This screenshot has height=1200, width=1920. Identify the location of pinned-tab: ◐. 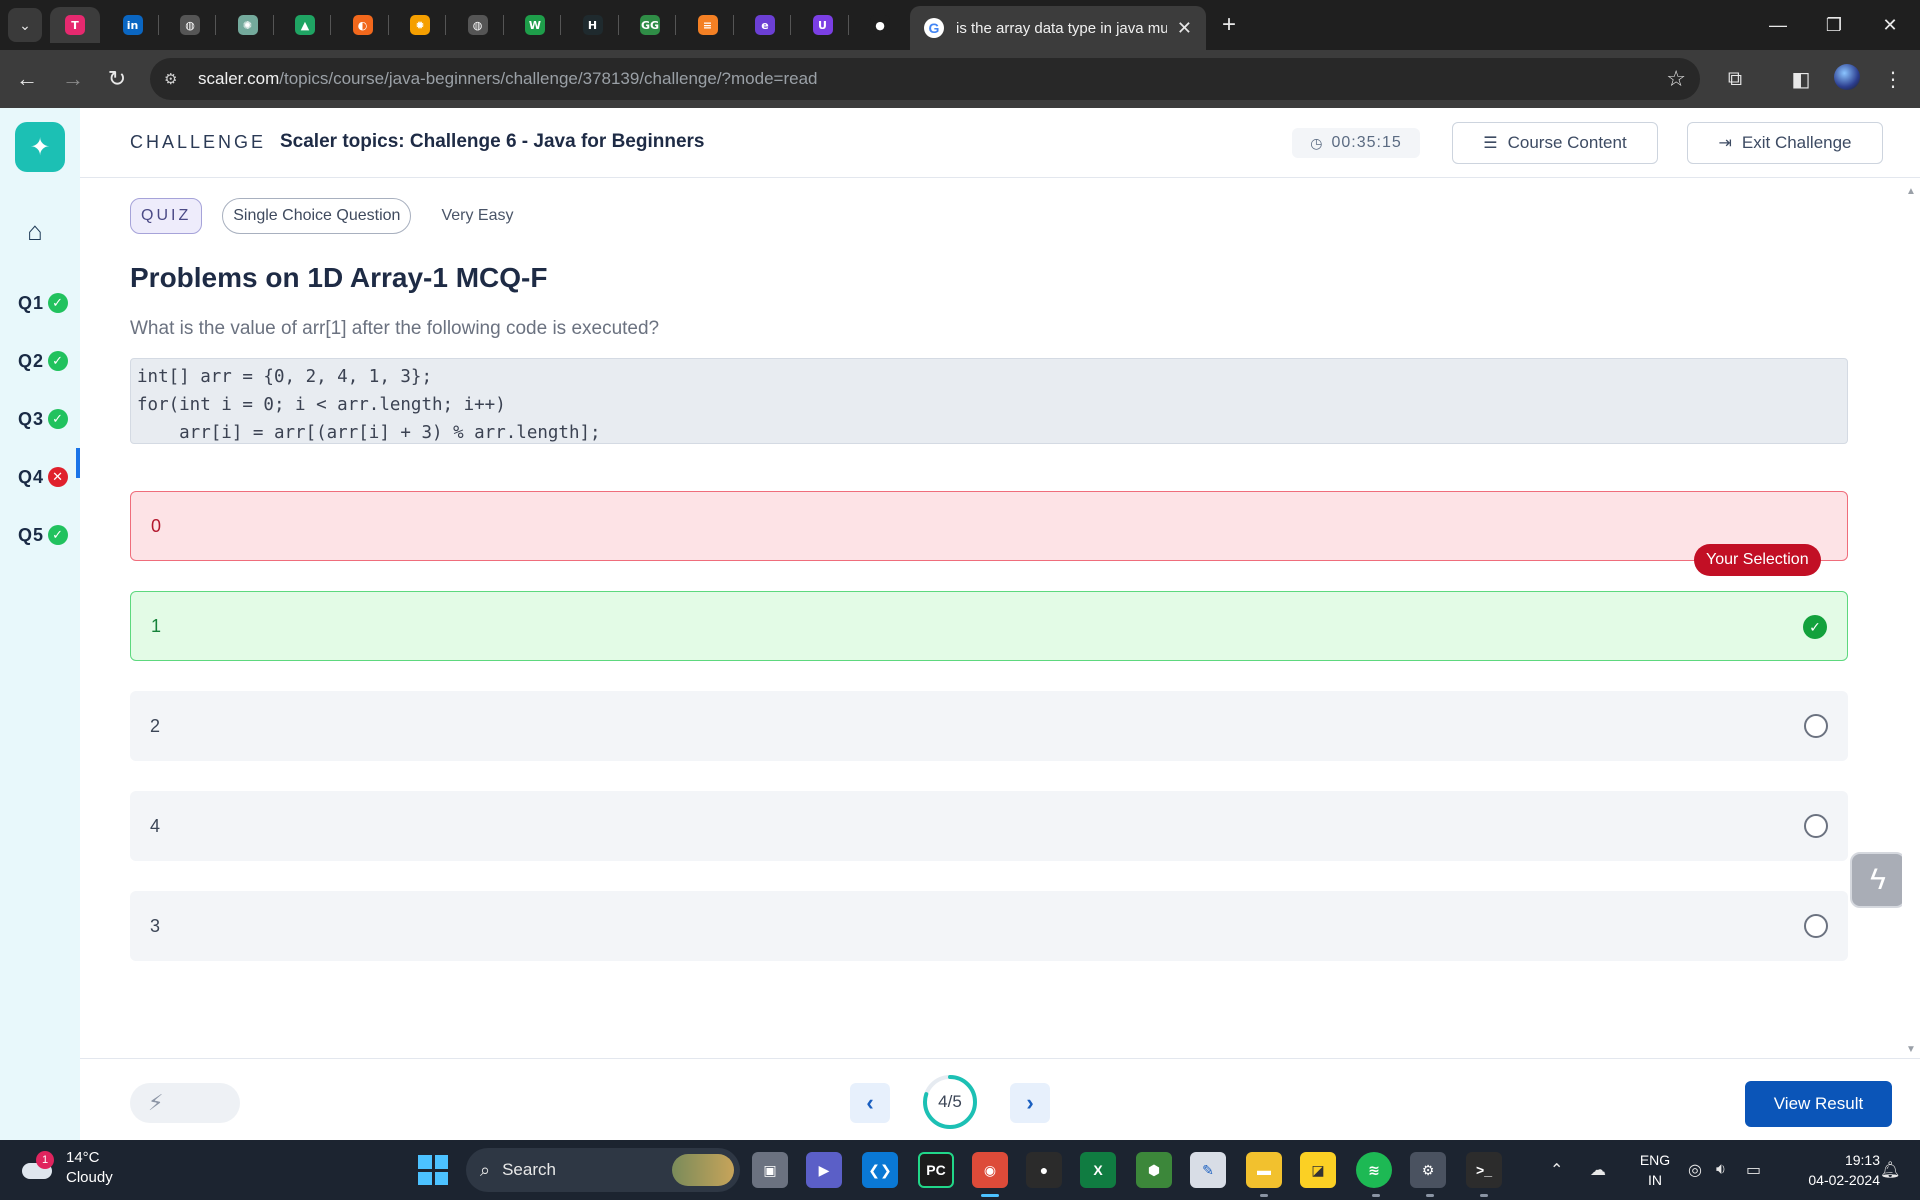
(363, 25).